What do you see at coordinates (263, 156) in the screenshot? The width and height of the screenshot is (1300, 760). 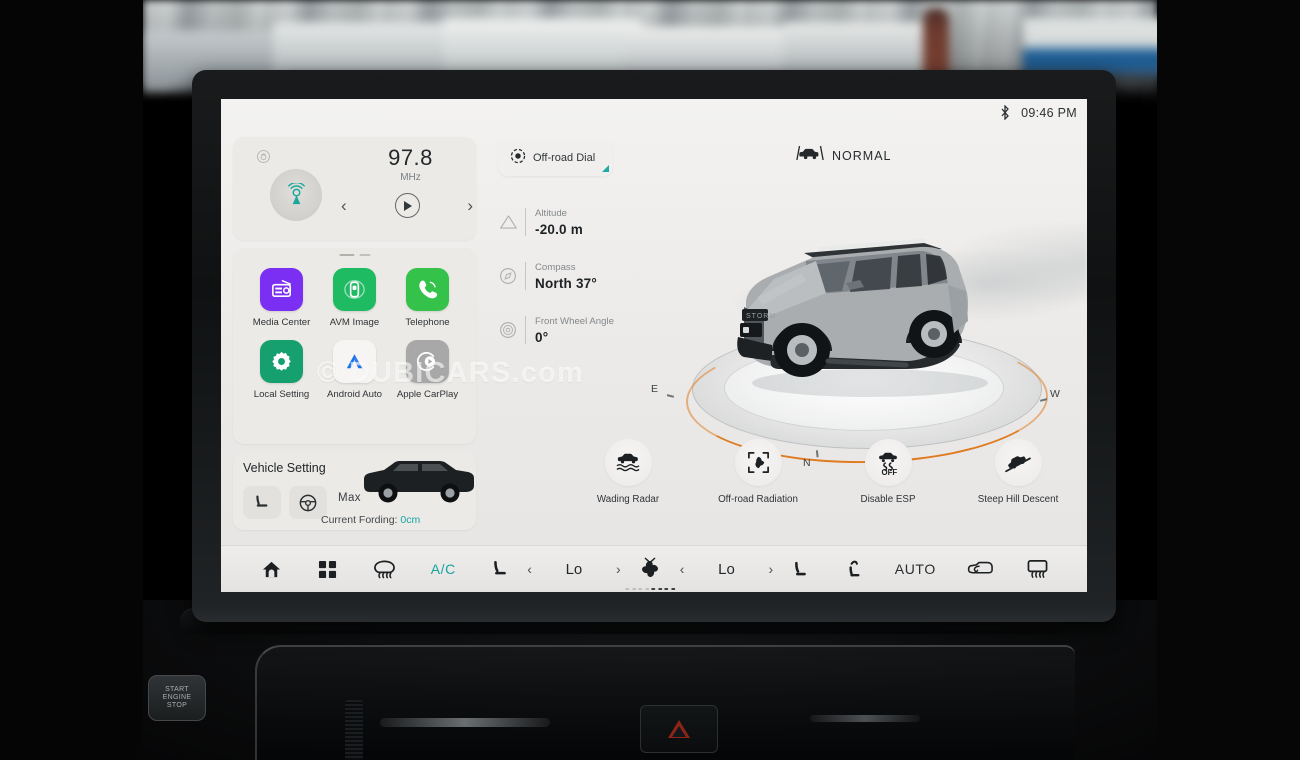 I see `radio-source-mini-icon` at bounding box center [263, 156].